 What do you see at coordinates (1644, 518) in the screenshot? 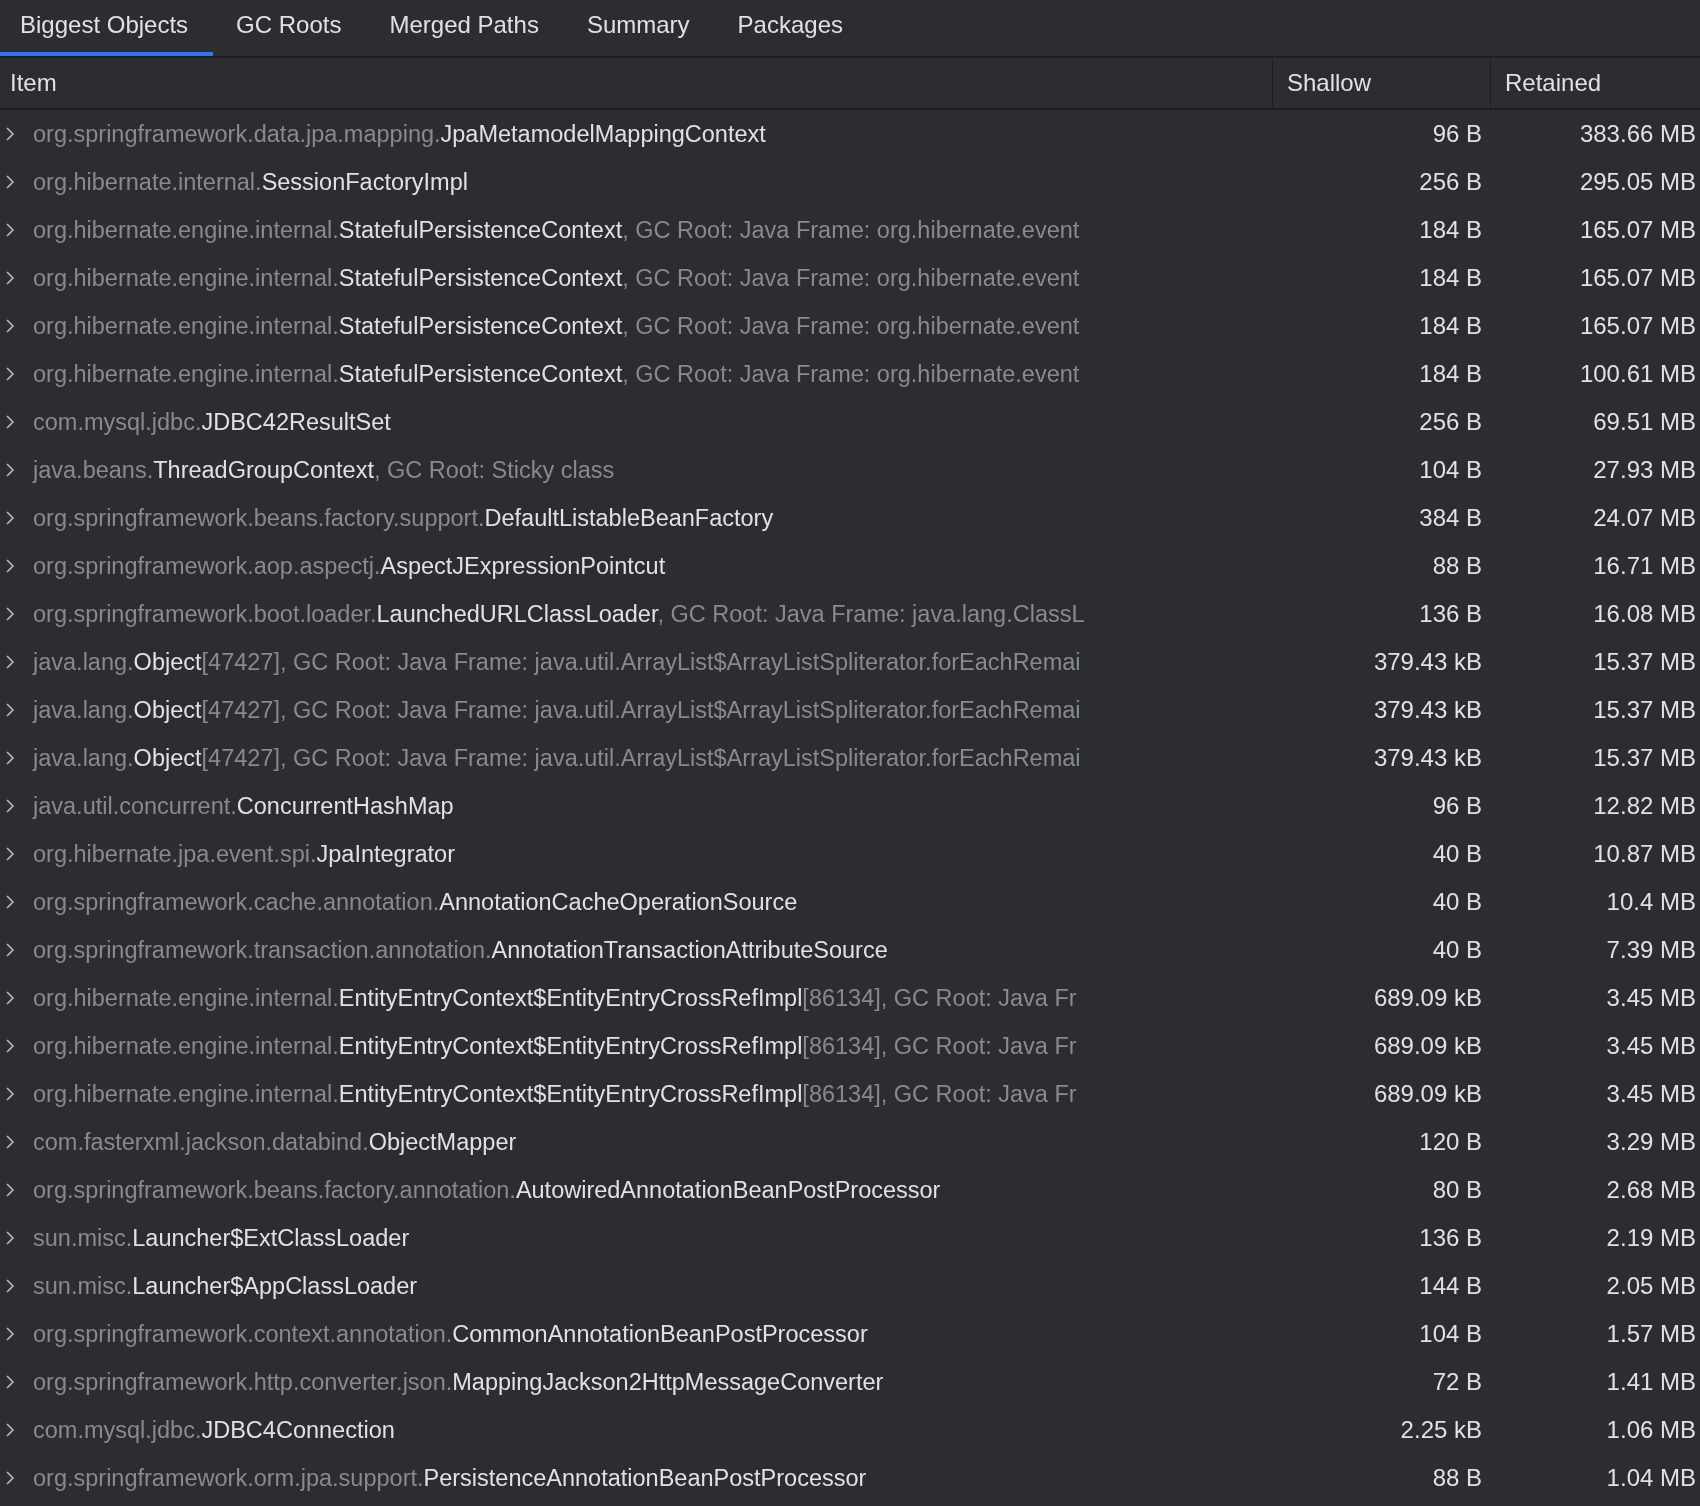
I see `retained-size: 24.07 MB` at bounding box center [1644, 518].